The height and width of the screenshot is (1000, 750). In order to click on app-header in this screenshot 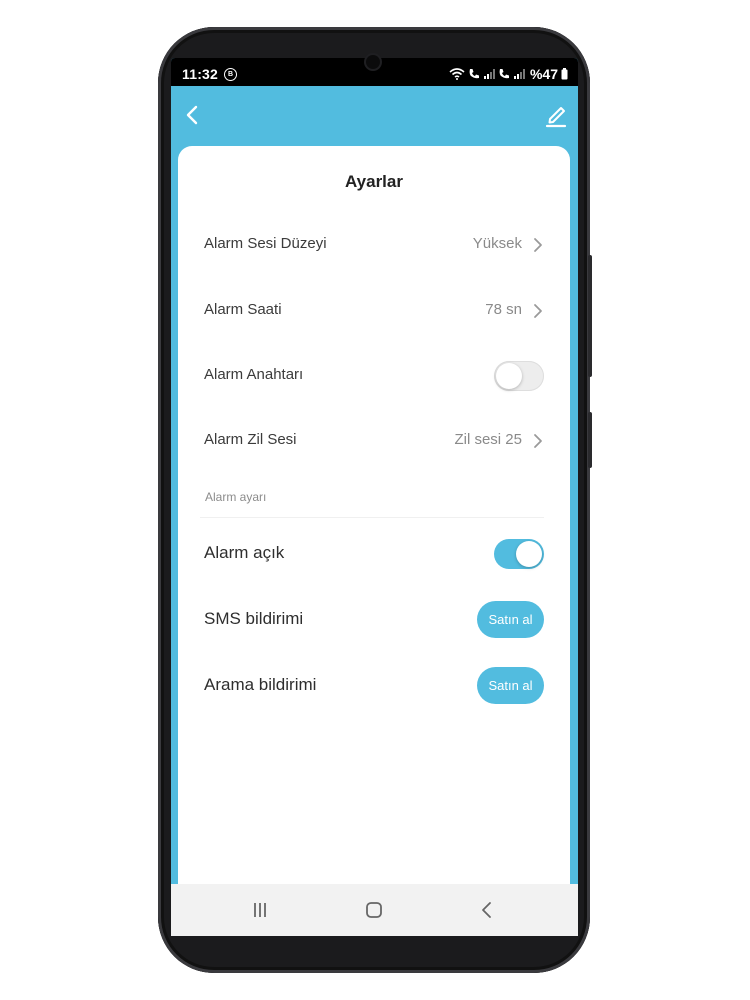, I will do `click(374, 116)`.